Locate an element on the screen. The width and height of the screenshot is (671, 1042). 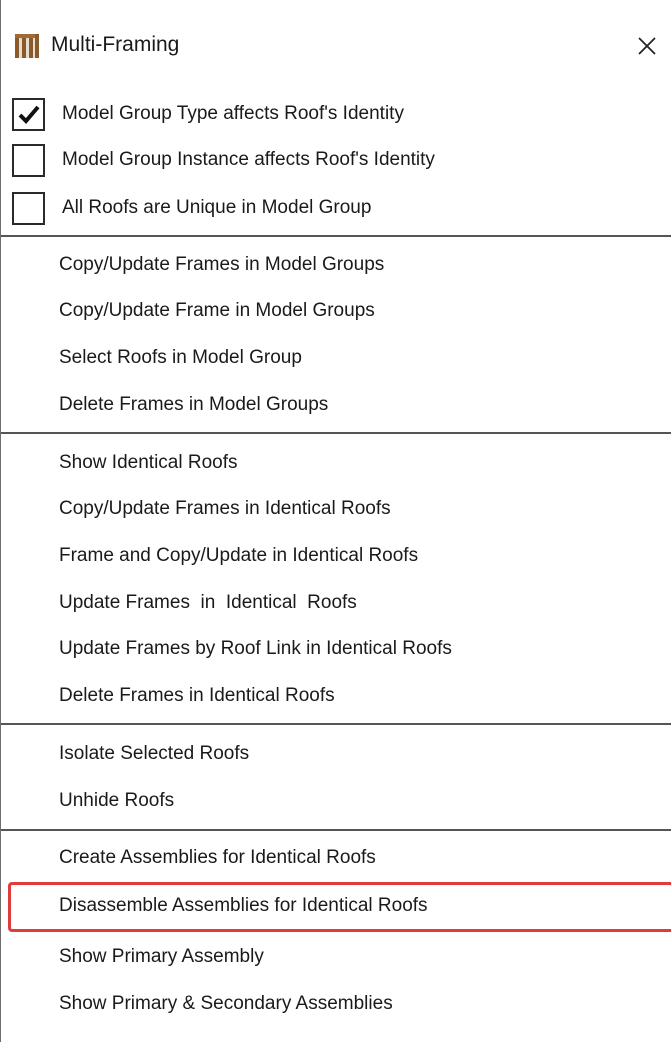
menu-item-label: Copy/Update Frame in Model Groups is located at coordinates (217, 310).